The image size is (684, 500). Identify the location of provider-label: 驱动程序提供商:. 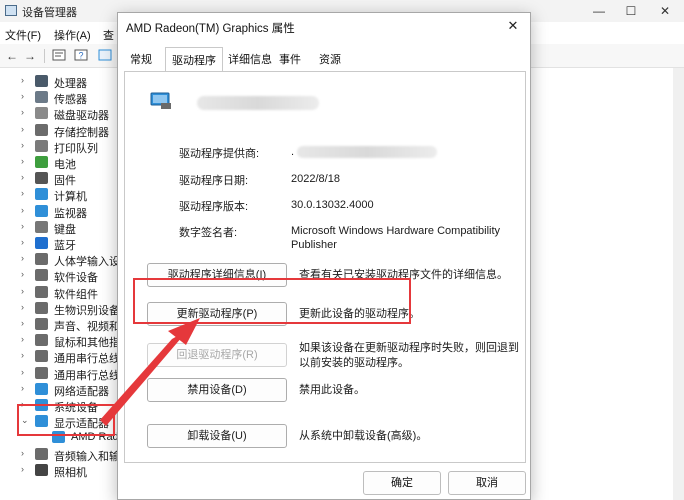
(219, 154).